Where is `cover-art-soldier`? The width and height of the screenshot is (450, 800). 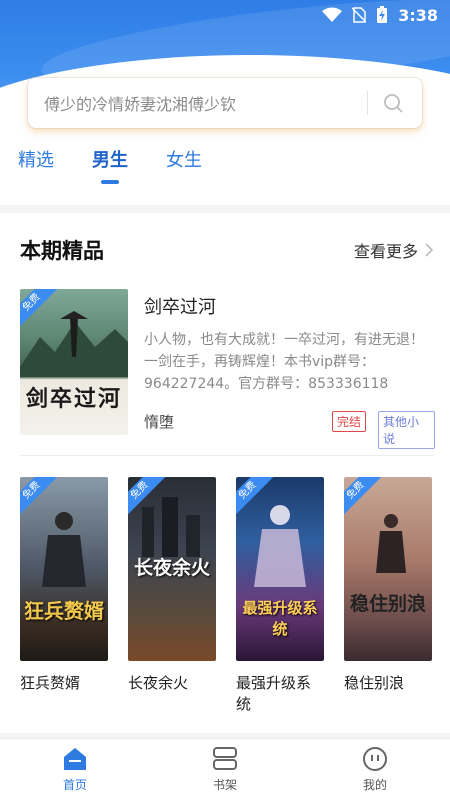
cover-art-soldier is located at coordinates (64, 549).